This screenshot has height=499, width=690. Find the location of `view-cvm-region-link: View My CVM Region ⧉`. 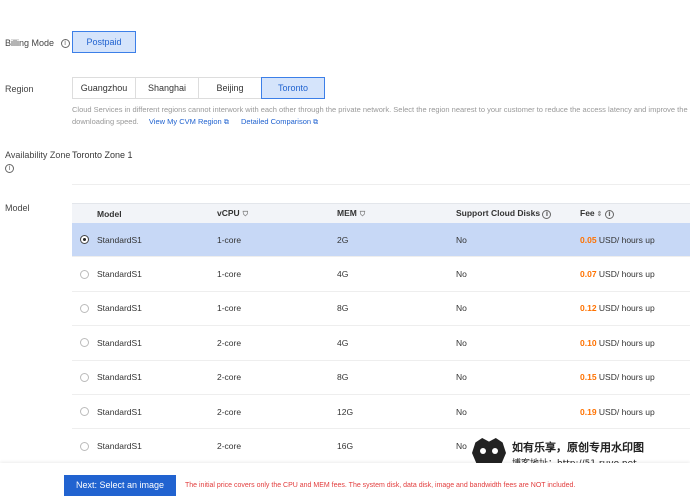

view-cvm-region-link: View My CVM Region ⧉ is located at coordinates (189, 121).